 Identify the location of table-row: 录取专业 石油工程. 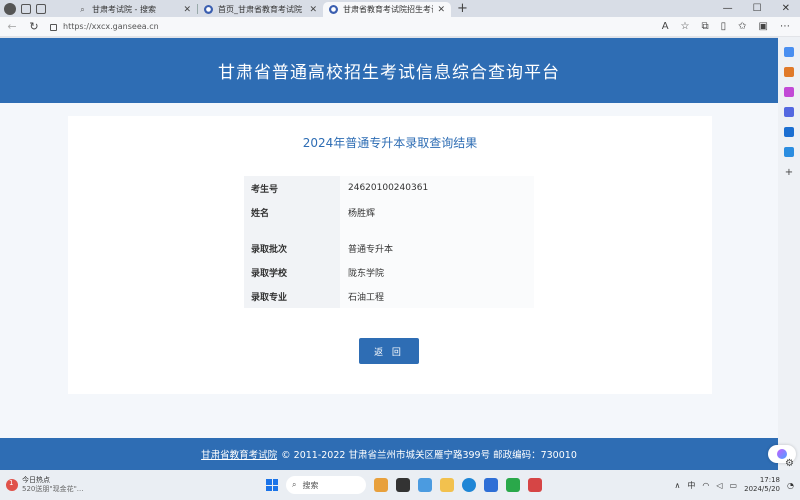
(389, 296).